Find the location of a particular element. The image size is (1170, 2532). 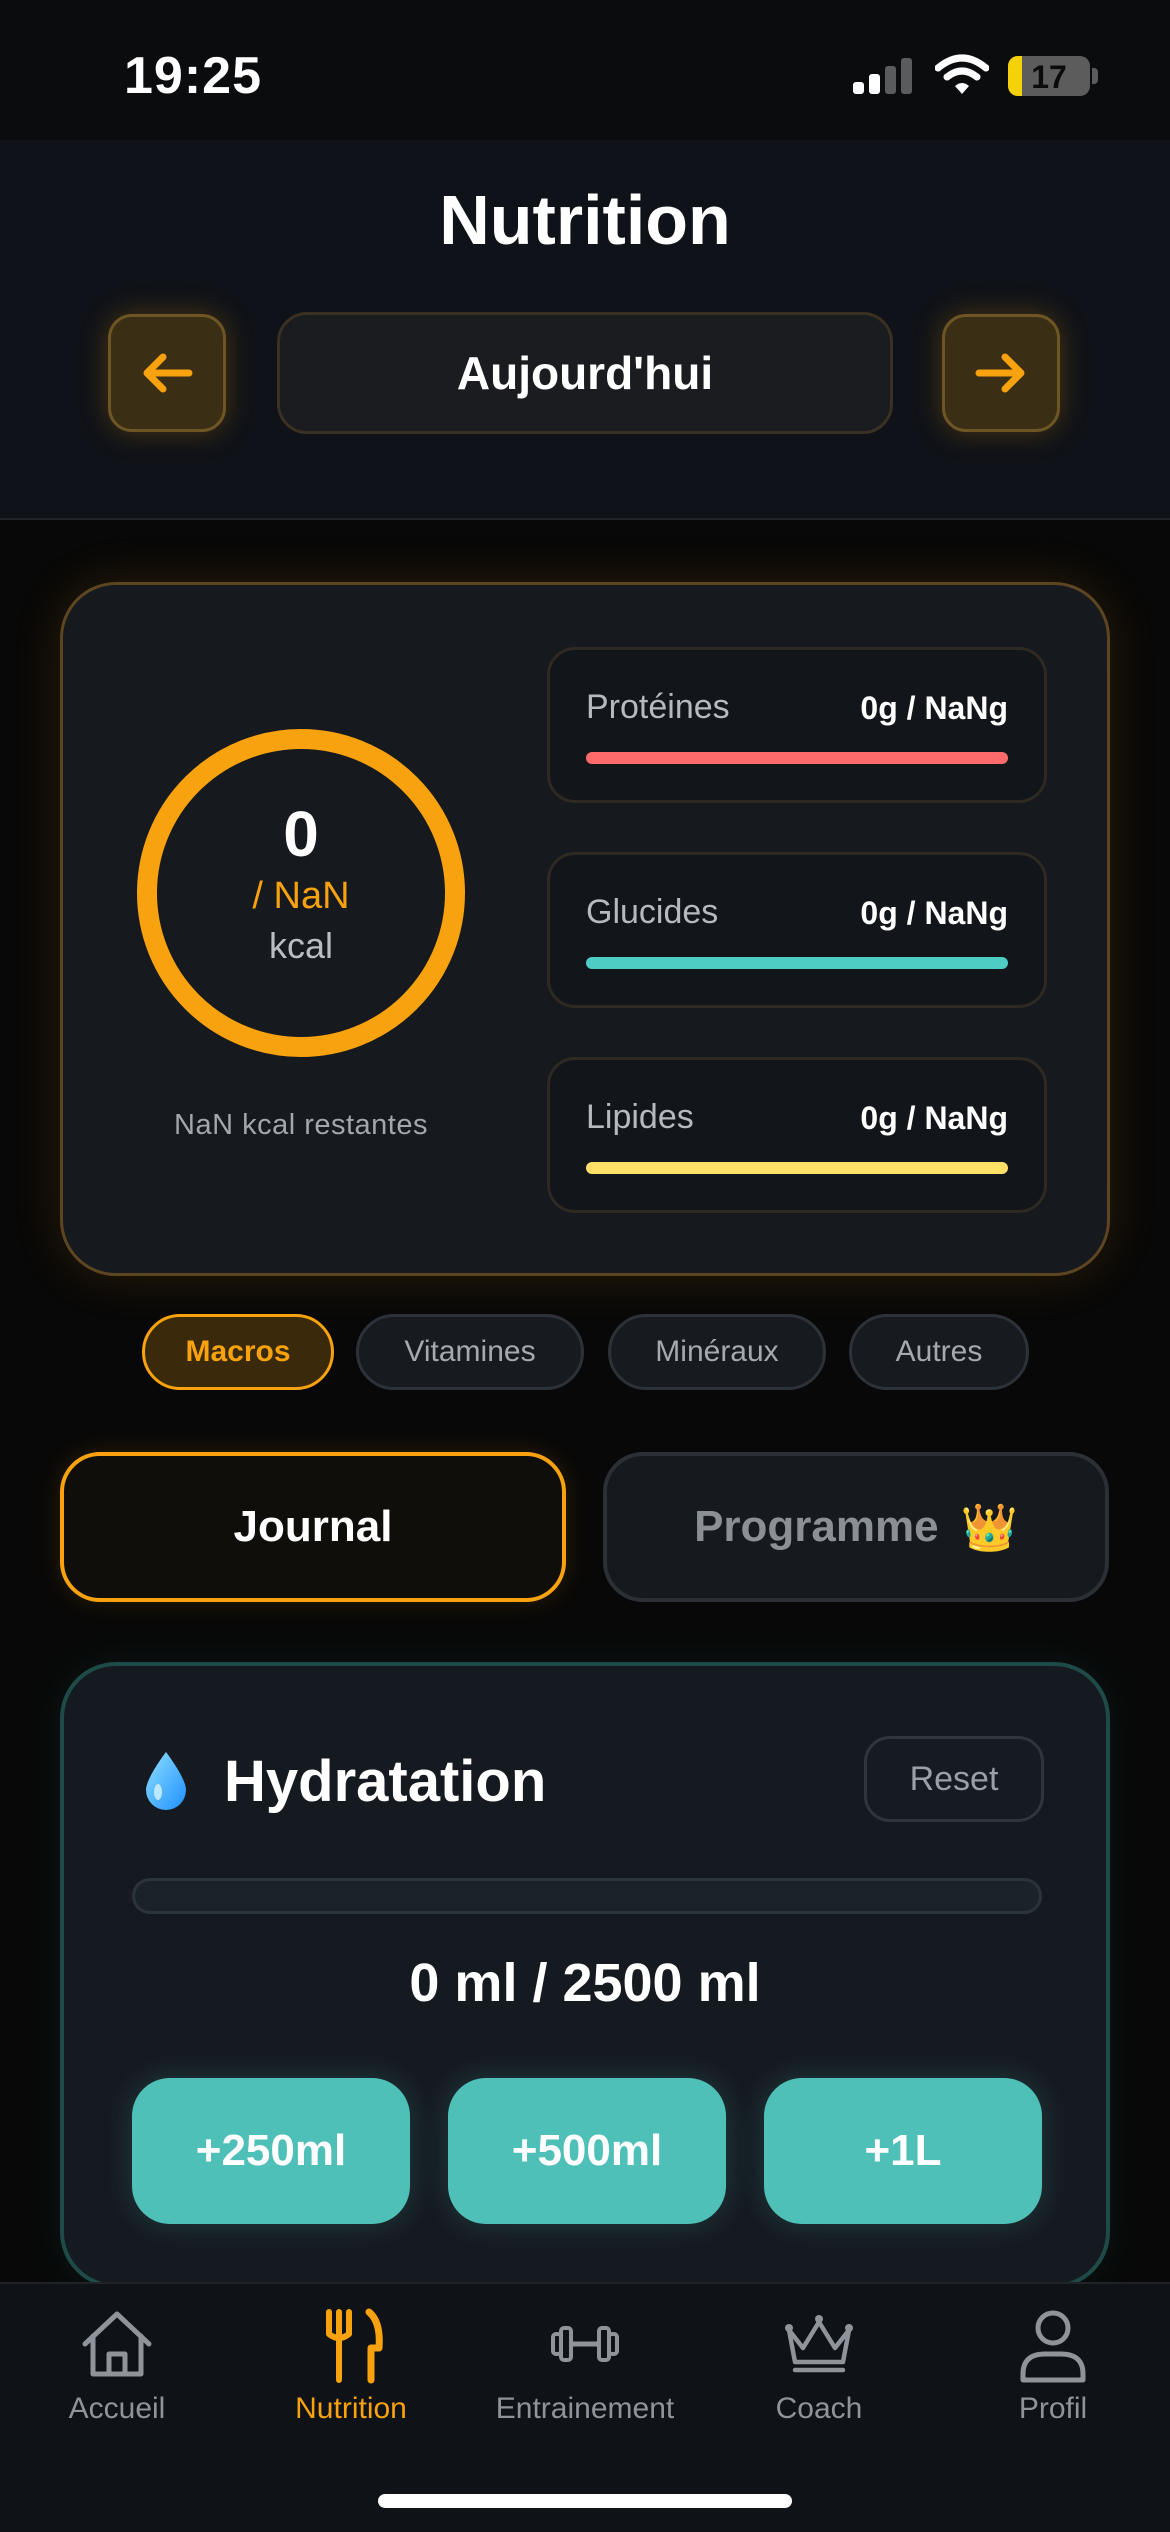

dumbbell-icon is located at coordinates (585, 2344).